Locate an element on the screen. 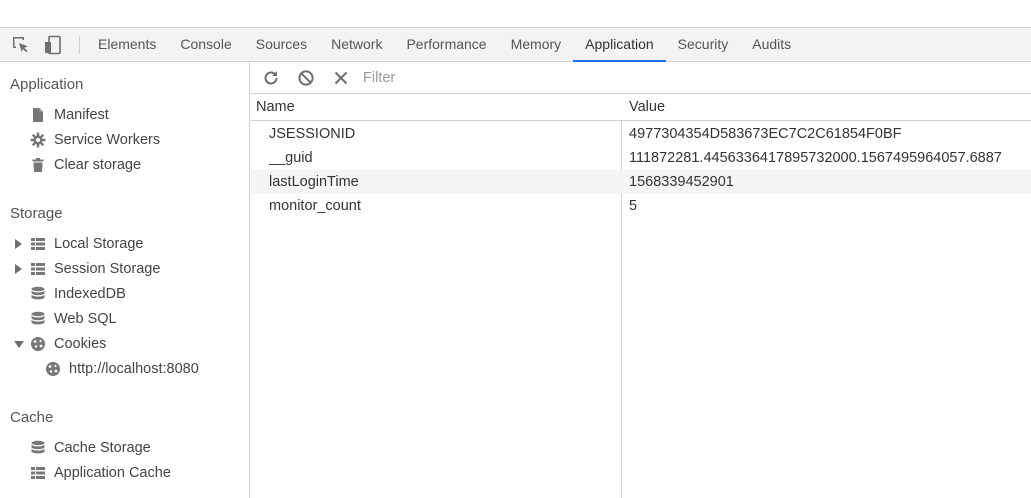  sidebar-item-label: Local Storage is located at coordinates (99, 244).